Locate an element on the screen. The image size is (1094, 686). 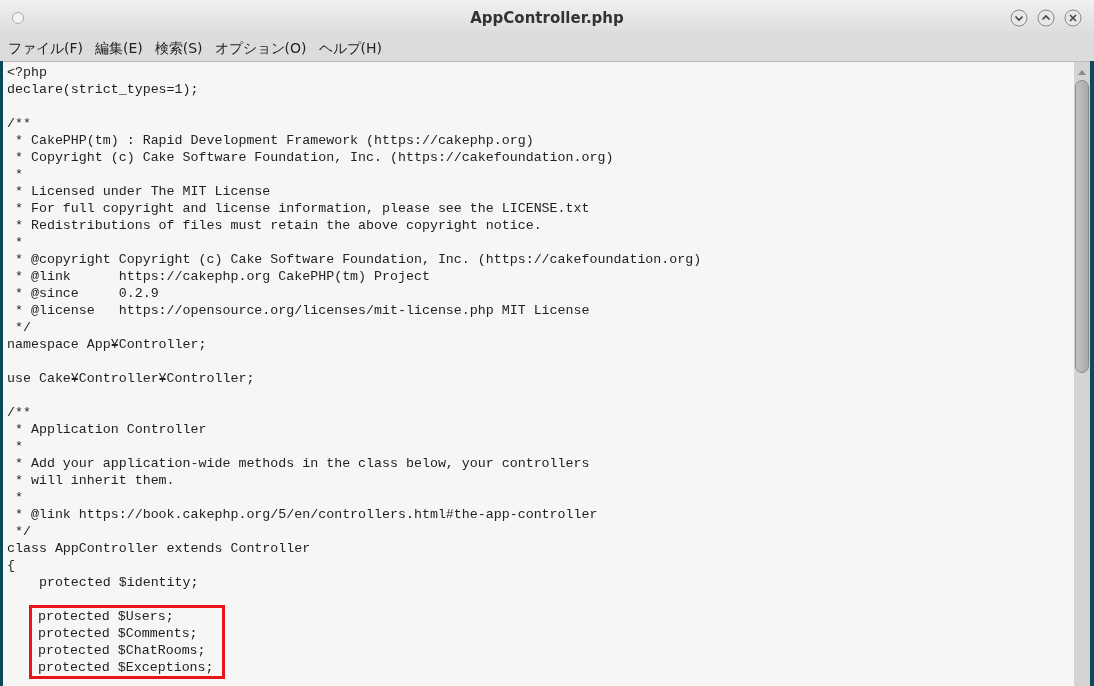
code-line: protected $Comments; is located at coordinates (118, 633).